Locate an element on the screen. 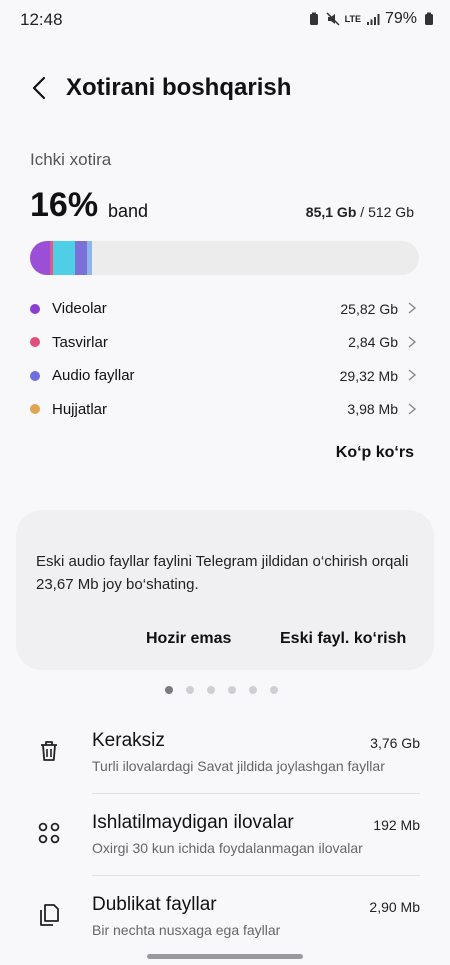 Image resolution: width=450 pixels, height=965 pixels. back-arrow-icon is located at coordinates (40, 88).